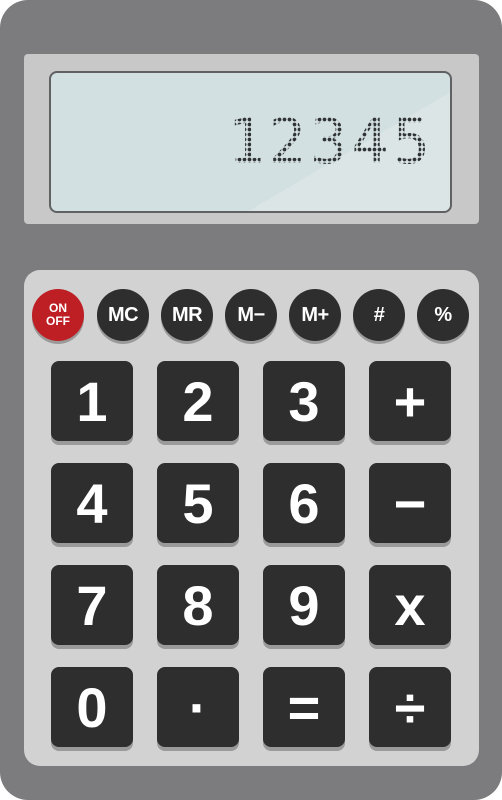  Describe the element at coordinates (304, 401) in the screenshot. I see `digit-3-button: 3` at that location.